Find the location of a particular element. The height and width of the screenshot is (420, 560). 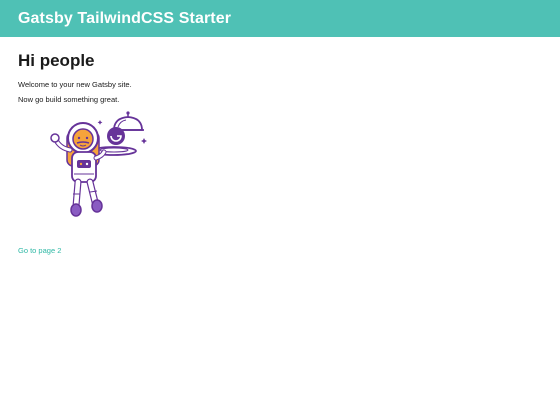

page-2-link: Go to page 2 is located at coordinates (39, 250).